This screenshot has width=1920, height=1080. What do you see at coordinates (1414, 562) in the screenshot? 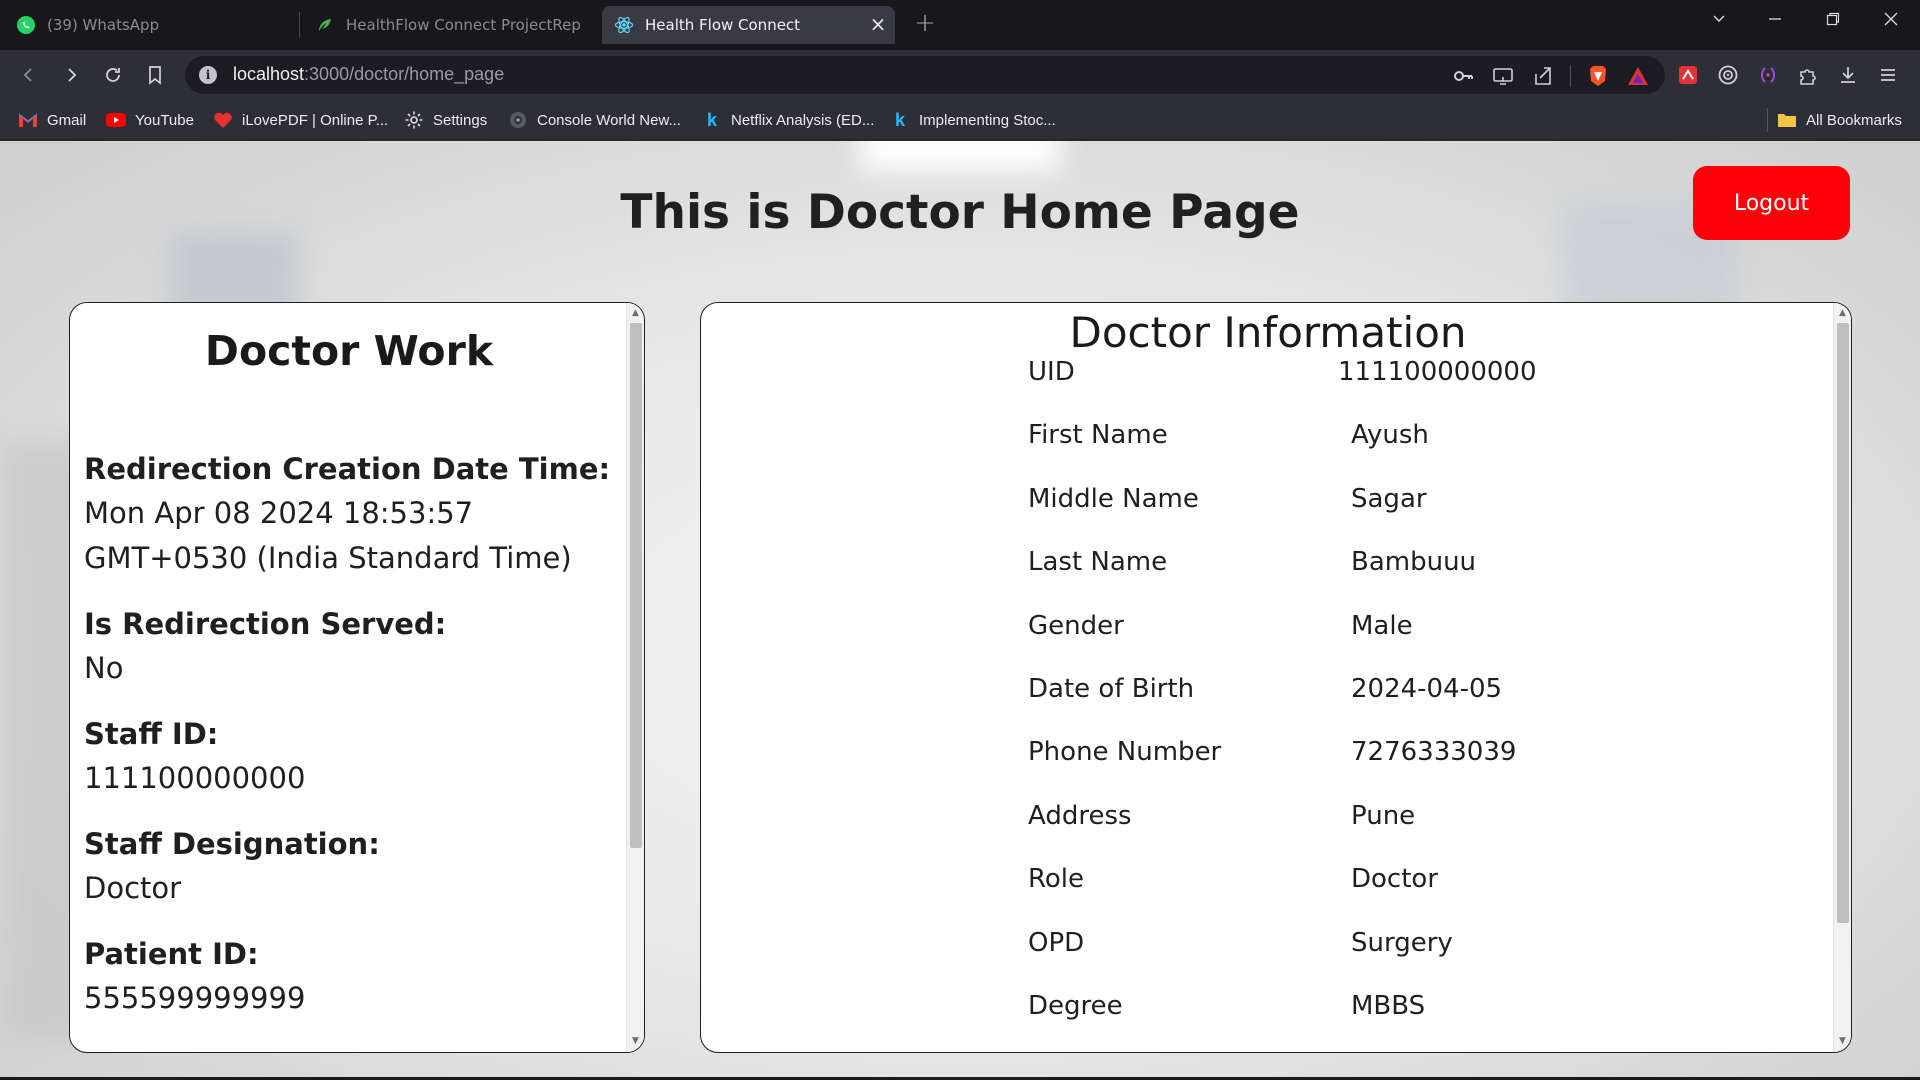
I see `info-value: Bambuuu` at bounding box center [1414, 562].